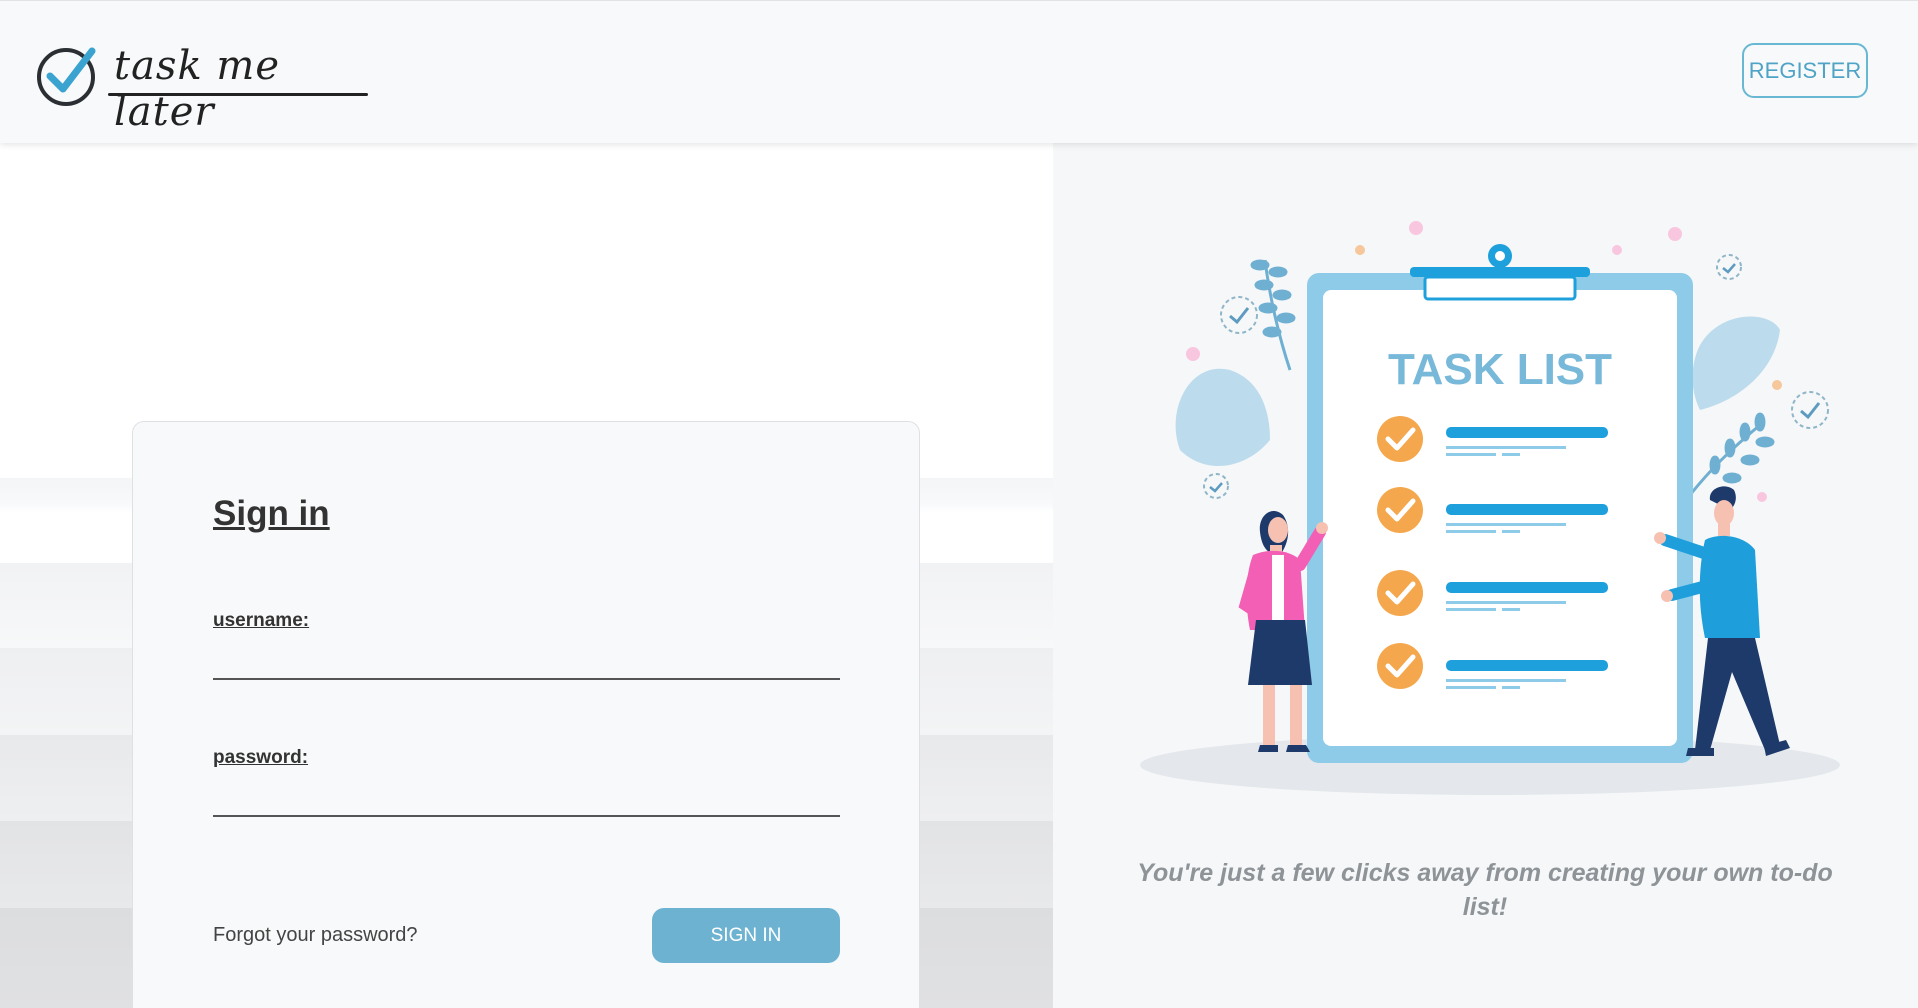  Describe the element at coordinates (1273, 315) in the screenshot. I see `branch-left` at that location.